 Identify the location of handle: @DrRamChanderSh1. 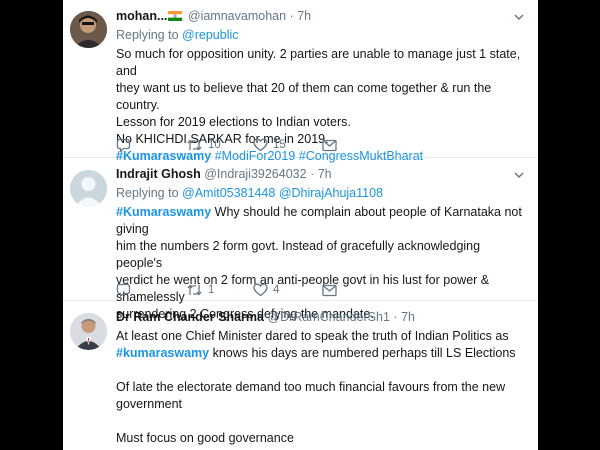
(328, 317).